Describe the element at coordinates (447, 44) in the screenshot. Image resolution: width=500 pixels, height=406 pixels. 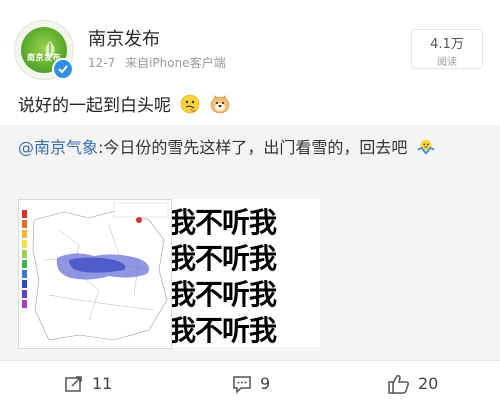
I see `read-count: 4.1万` at that location.